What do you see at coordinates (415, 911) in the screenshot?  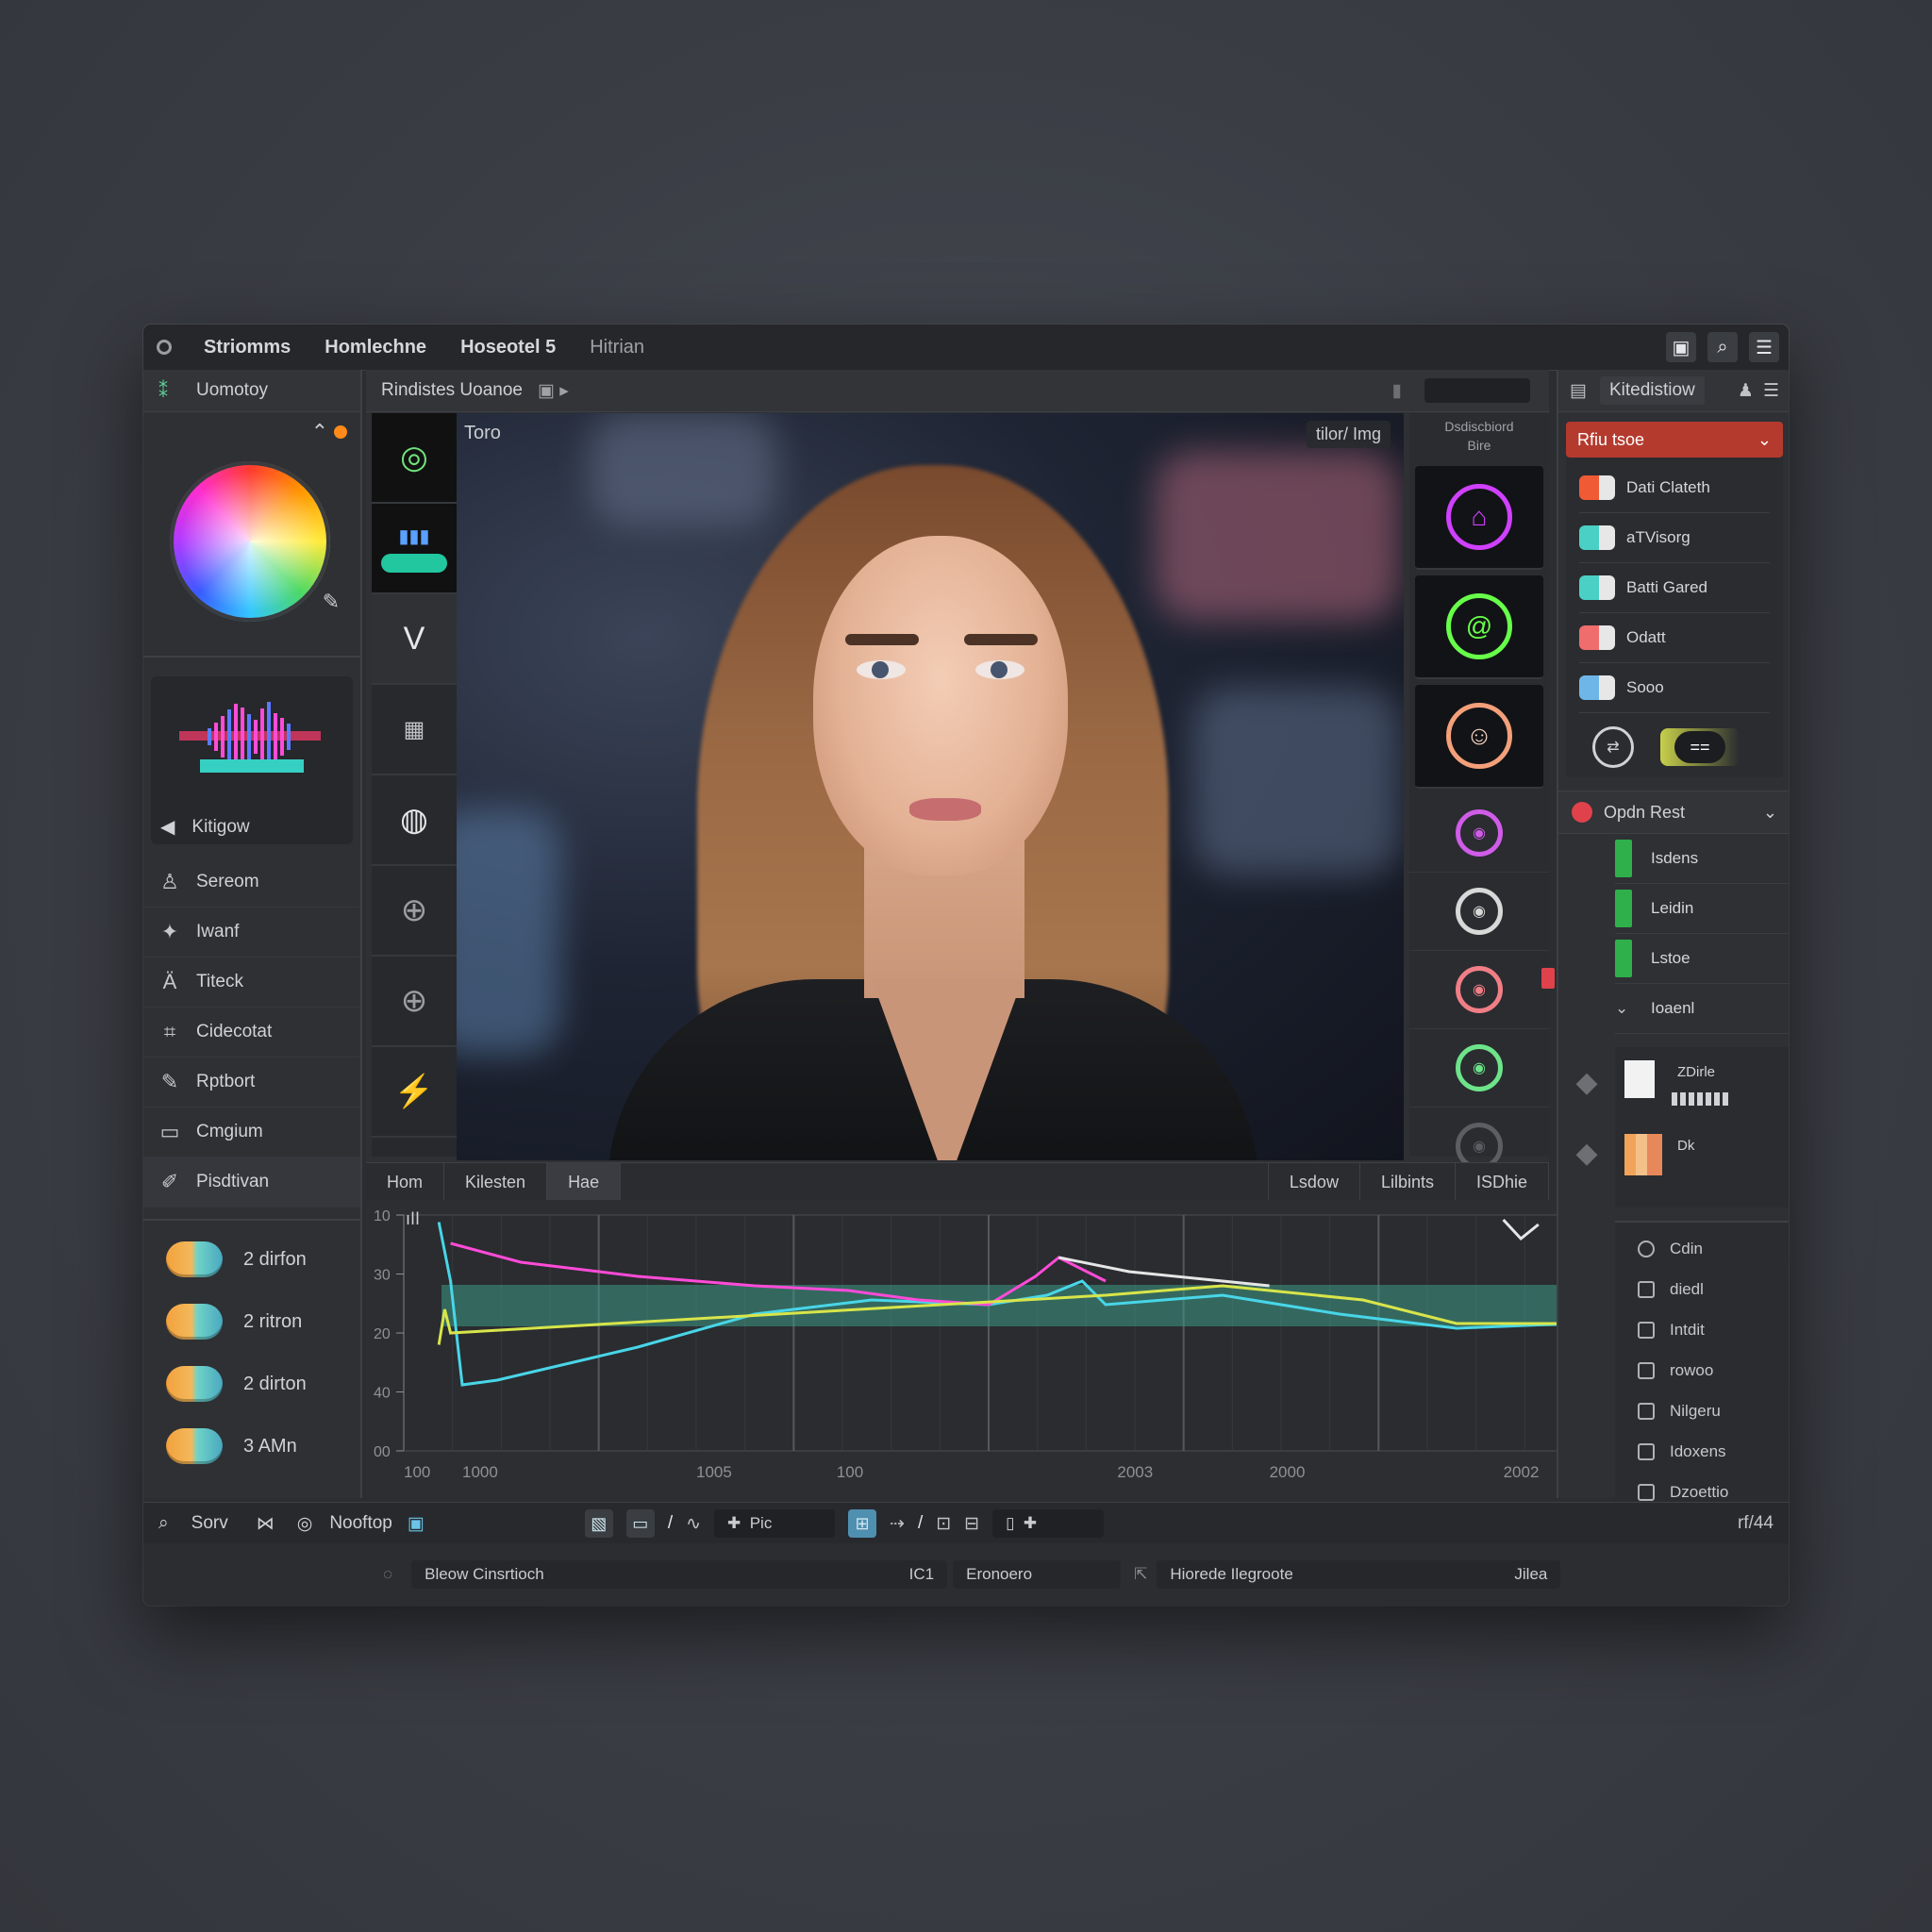 I see `download-icon: ⊕` at bounding box center [415, 911].